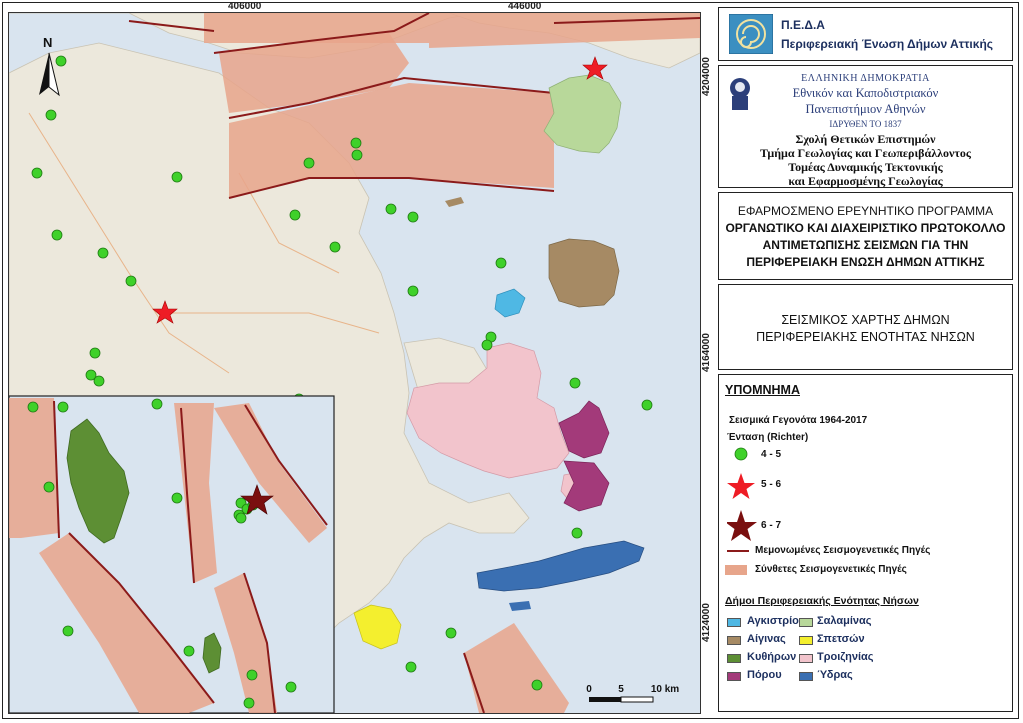  I want to click on peda-logo, so click(751, 34).